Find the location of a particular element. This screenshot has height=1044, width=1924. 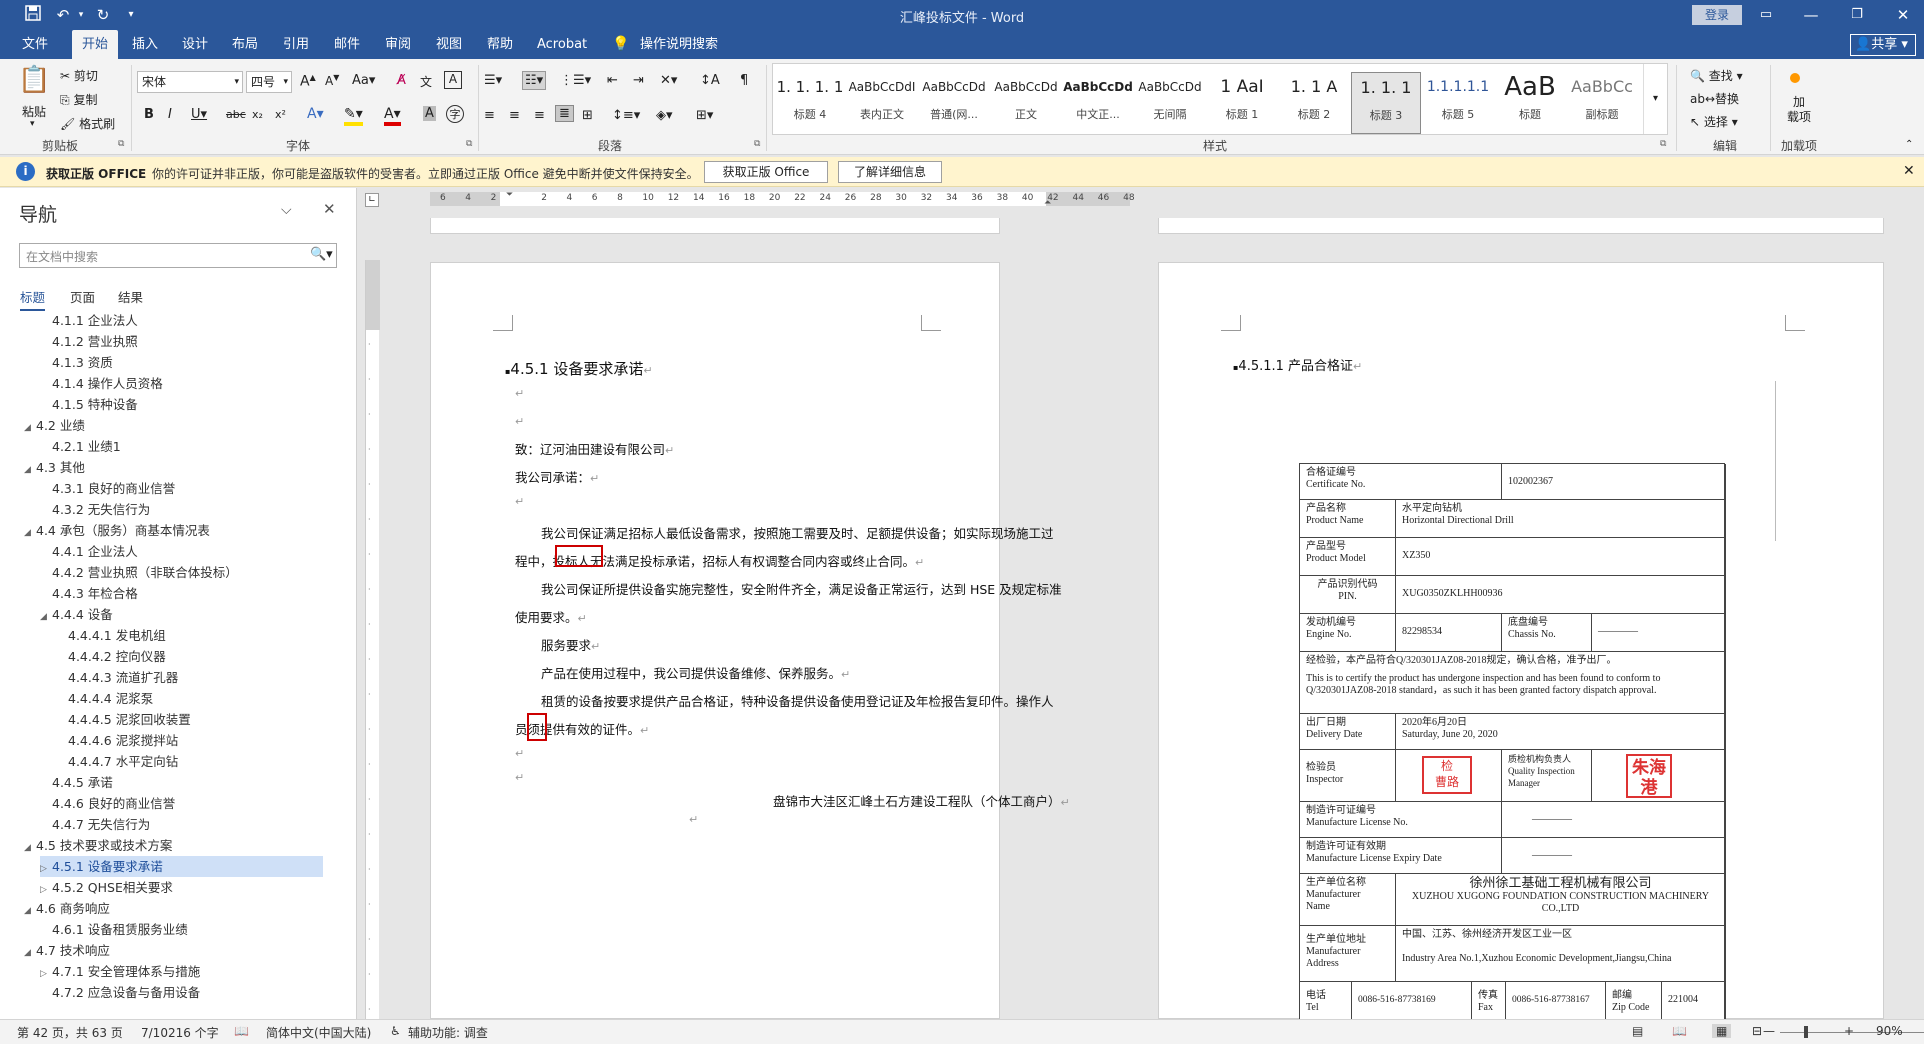

style-table-body: AaBbCcDdI 表内正文 is located at coordinates (882, 103).